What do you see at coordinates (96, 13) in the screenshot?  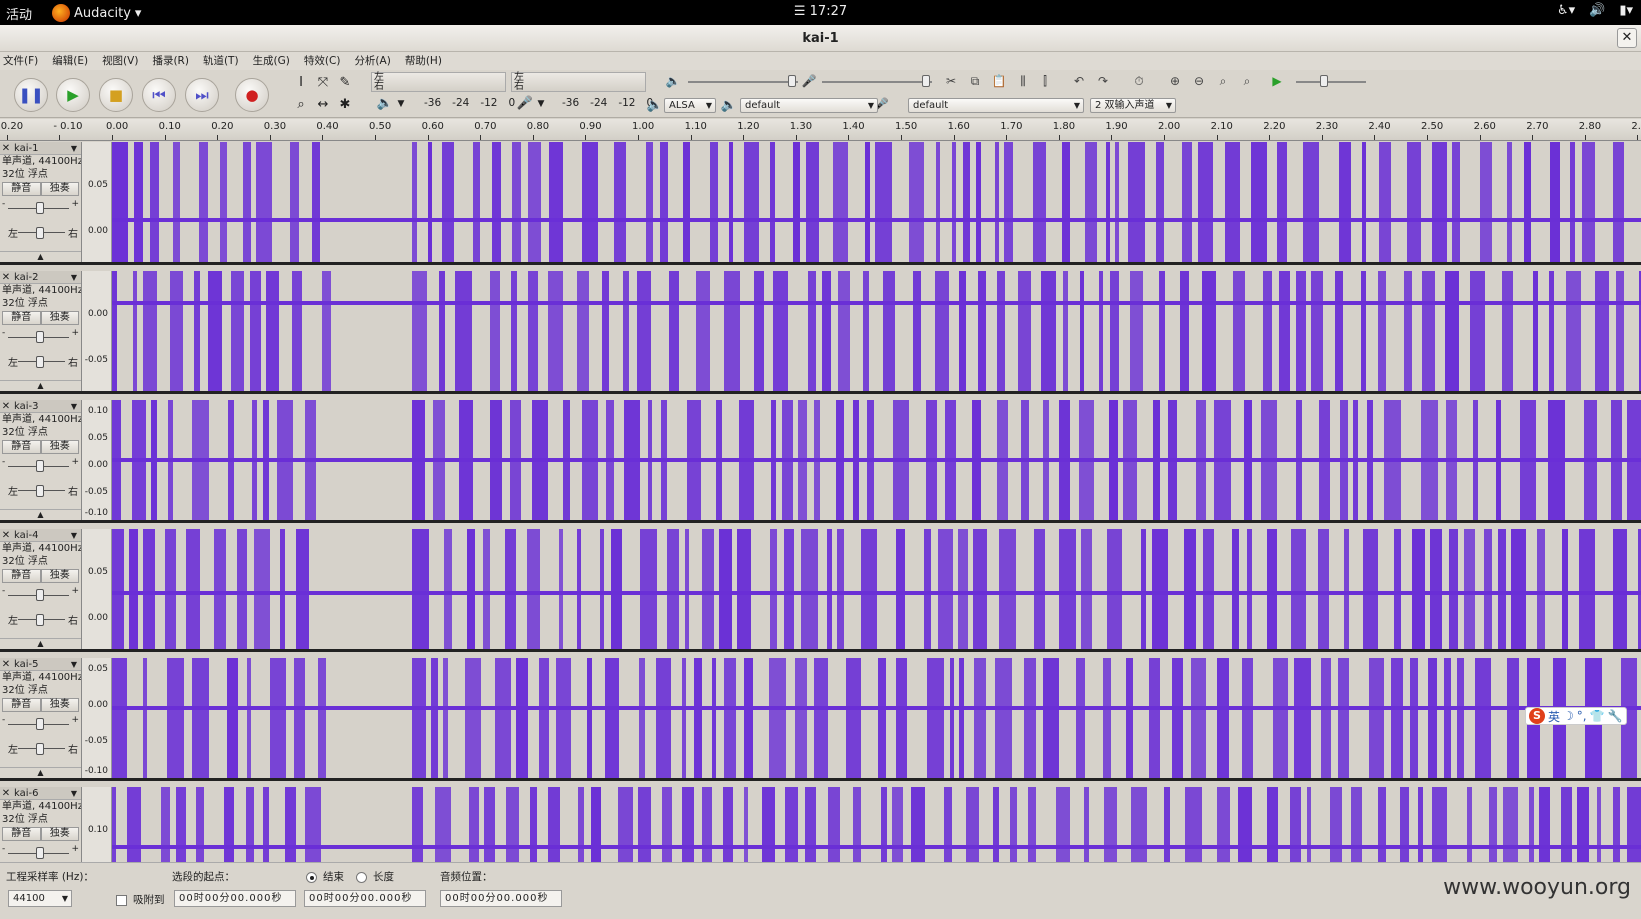 I see `app-menu-button: Audacity ▾` at bounding box center [96, 13].